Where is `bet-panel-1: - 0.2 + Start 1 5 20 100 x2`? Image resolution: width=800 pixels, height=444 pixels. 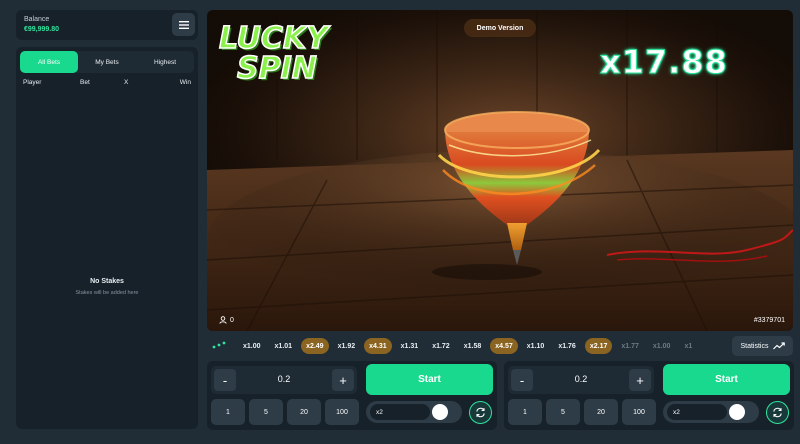
bet-panel-1: - 0.2 + Start 1 5 20 100 x2 is located at coordinates (352, 395).